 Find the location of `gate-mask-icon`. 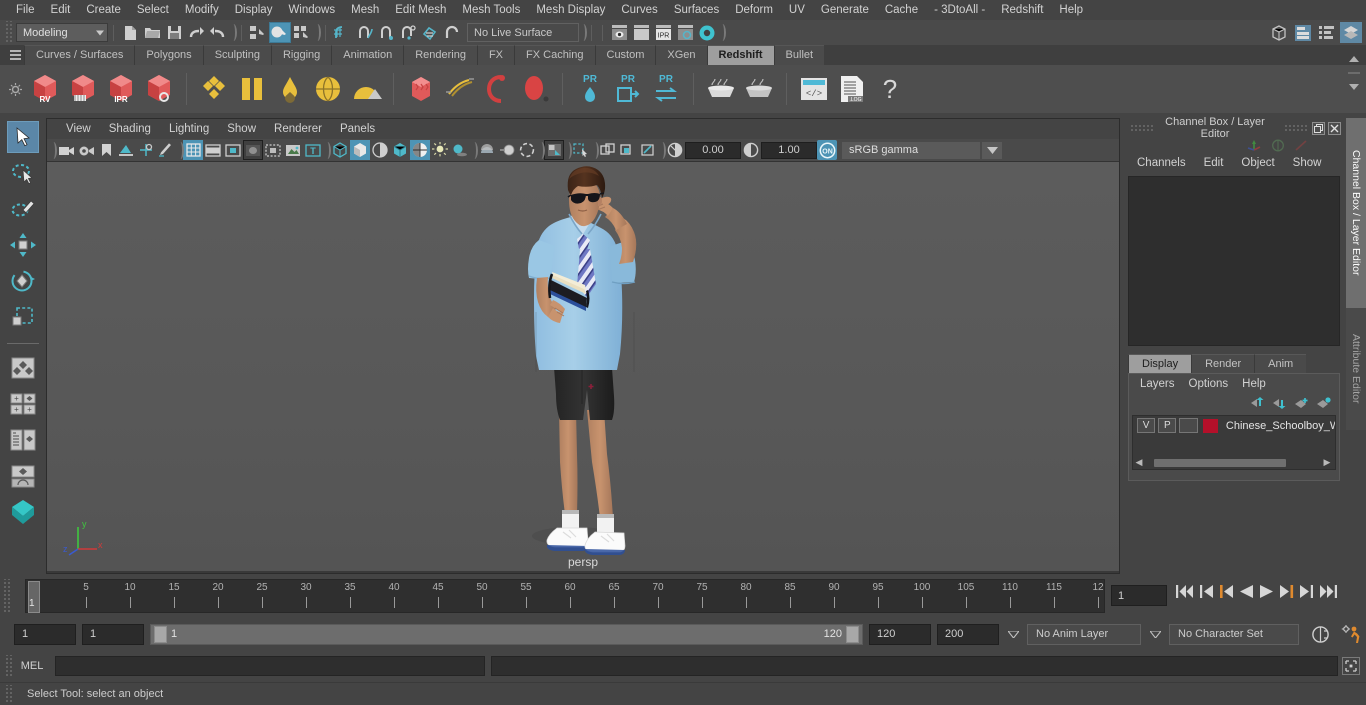

gate-mask-icon is located at coordinates (253, 150).